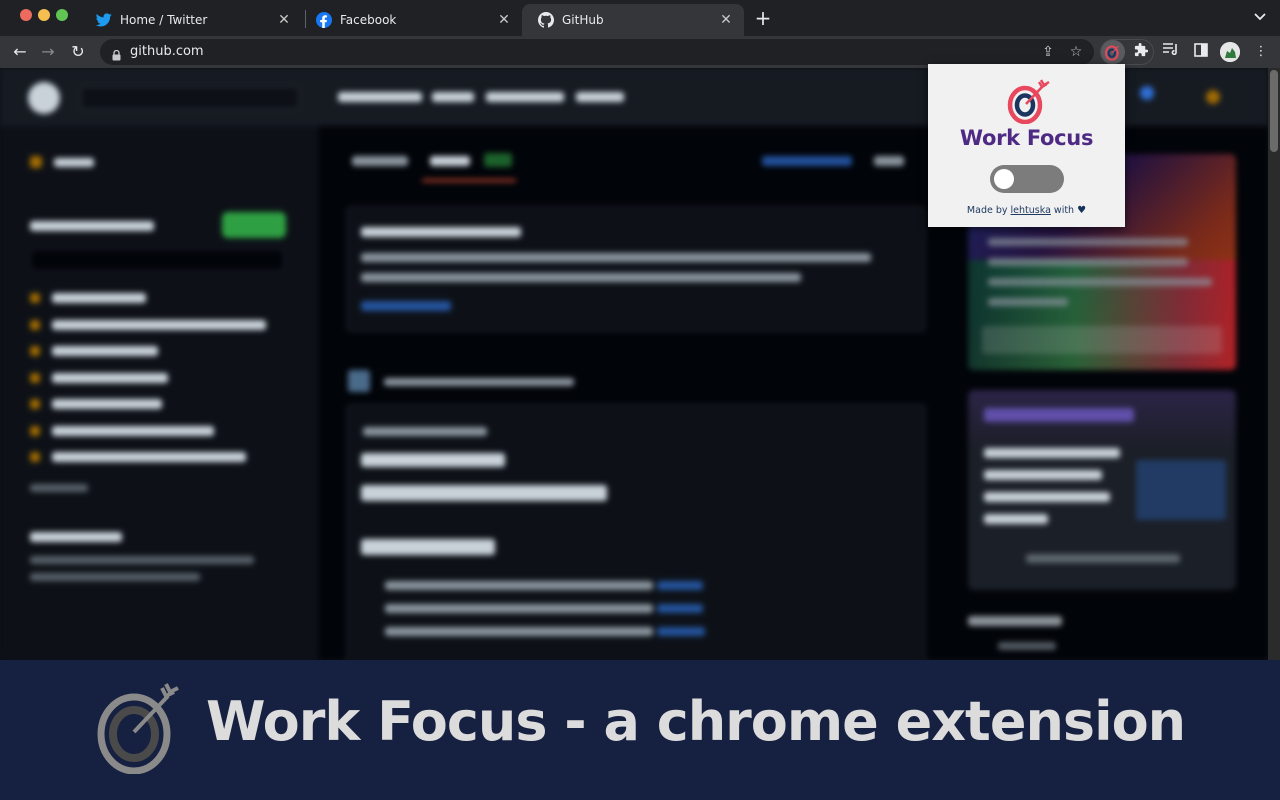  Describe the element at coordinates (1274, 111) in the screenshot. I see `scrollbar-thumb` at that location.